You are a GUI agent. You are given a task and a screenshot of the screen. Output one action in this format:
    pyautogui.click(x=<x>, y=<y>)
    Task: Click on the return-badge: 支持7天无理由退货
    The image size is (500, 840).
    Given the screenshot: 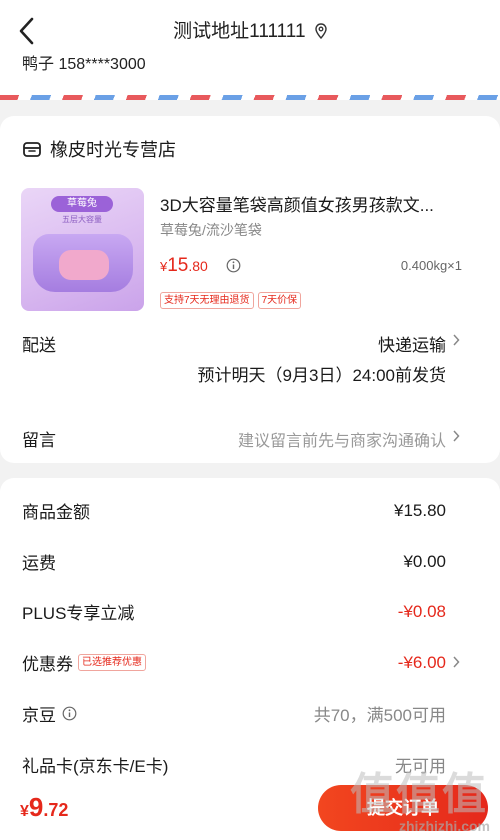 What is the action you would take?
    pyautogui.click(x=207, y=300)
    